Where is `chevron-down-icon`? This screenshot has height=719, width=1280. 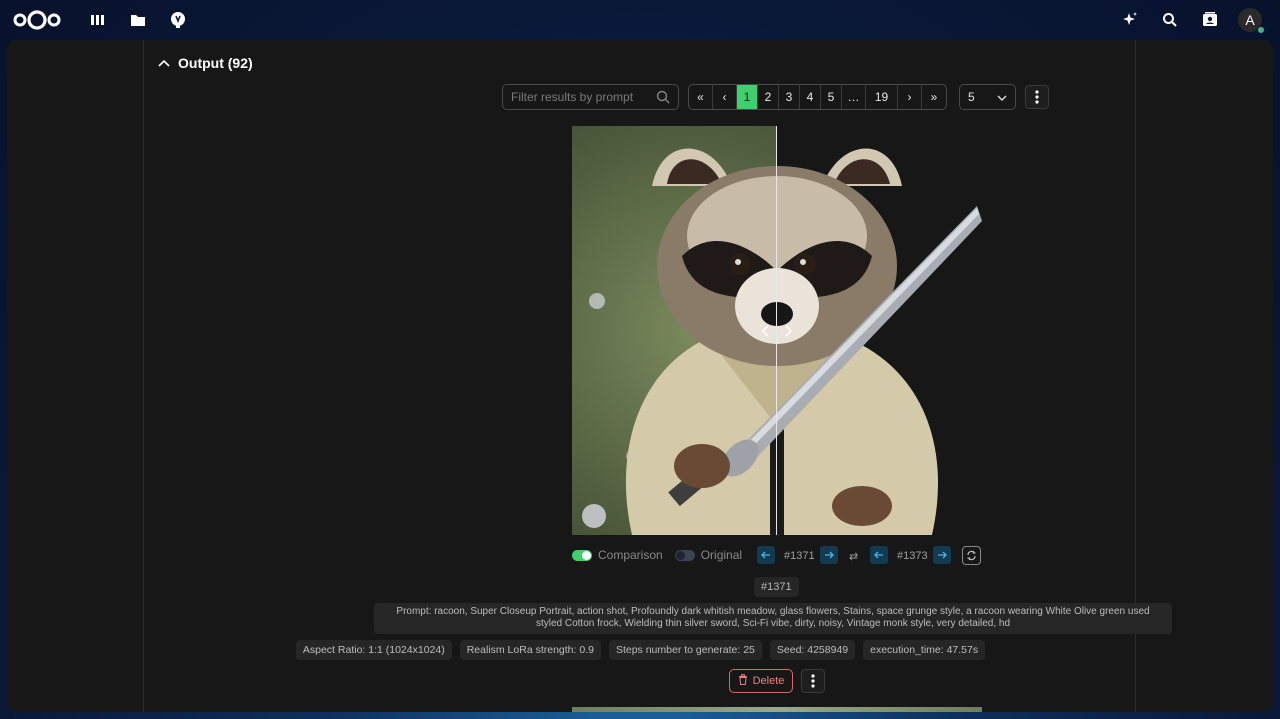
chevron-down-icon is located at coordinates (1002, 97).